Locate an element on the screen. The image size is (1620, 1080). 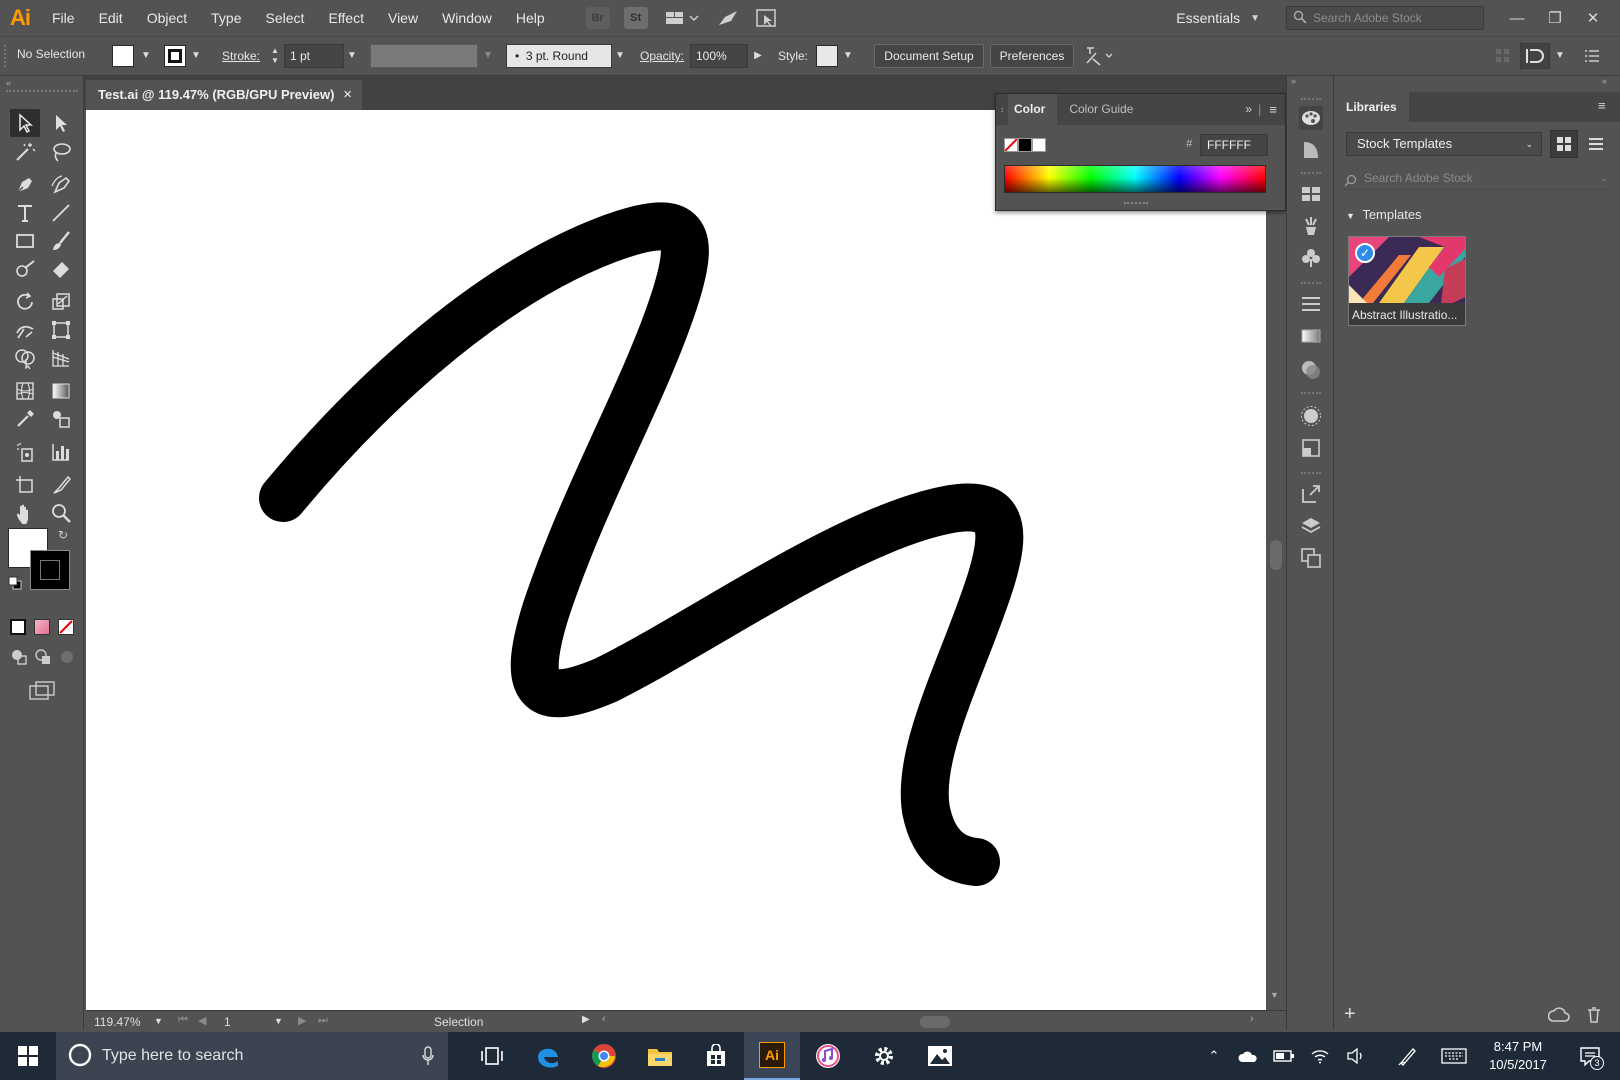
shape-builder-tool-icon is located at coordinates (25, 358).